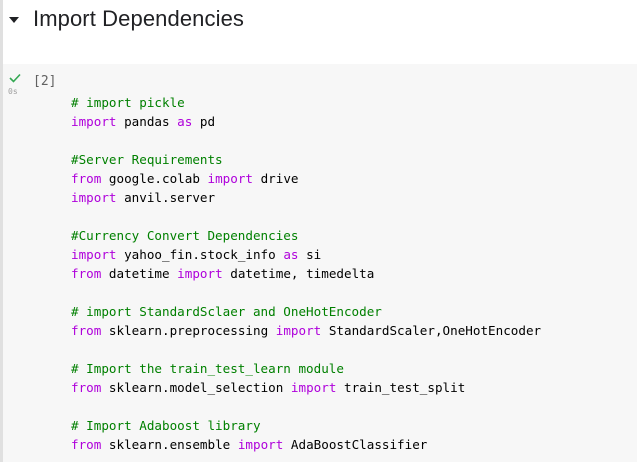 The width and height of the screenshot is (637, 462). Describe the element at coordinates (355, 444) in the screenshot. I see `code-text: AdaBoostClassifier` at that location.